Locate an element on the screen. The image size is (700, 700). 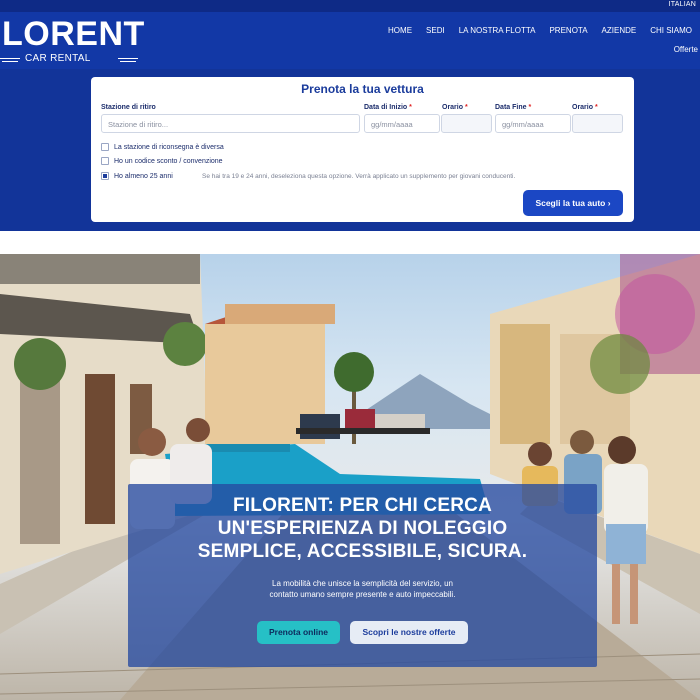
end-time-label: Orario * is located at coordinates (585, 107).